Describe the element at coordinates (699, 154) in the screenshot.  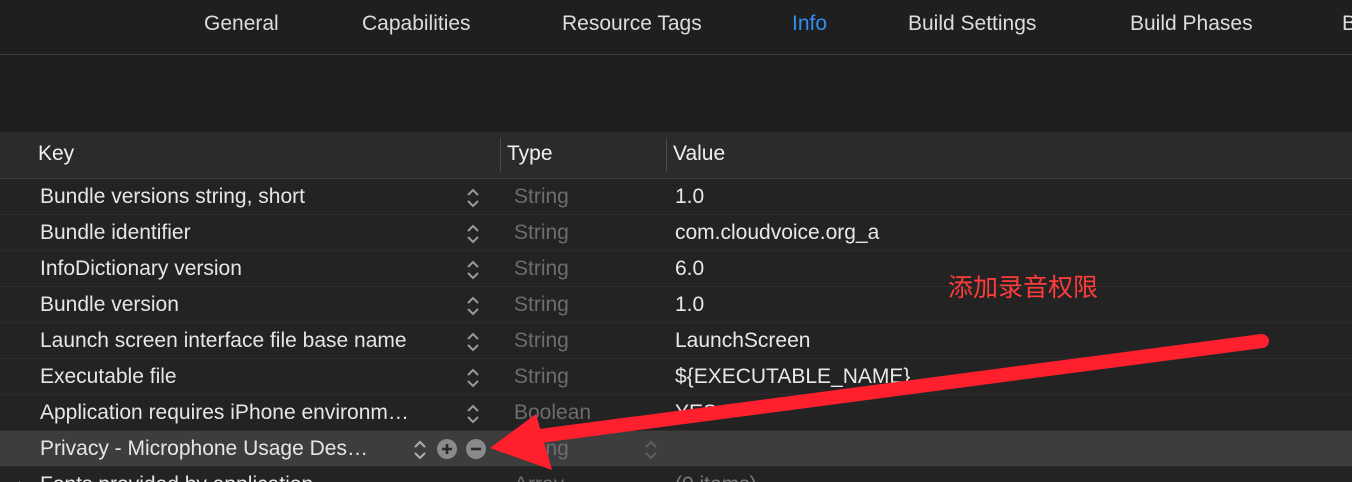
I see `column-header-value: Value` at that location.